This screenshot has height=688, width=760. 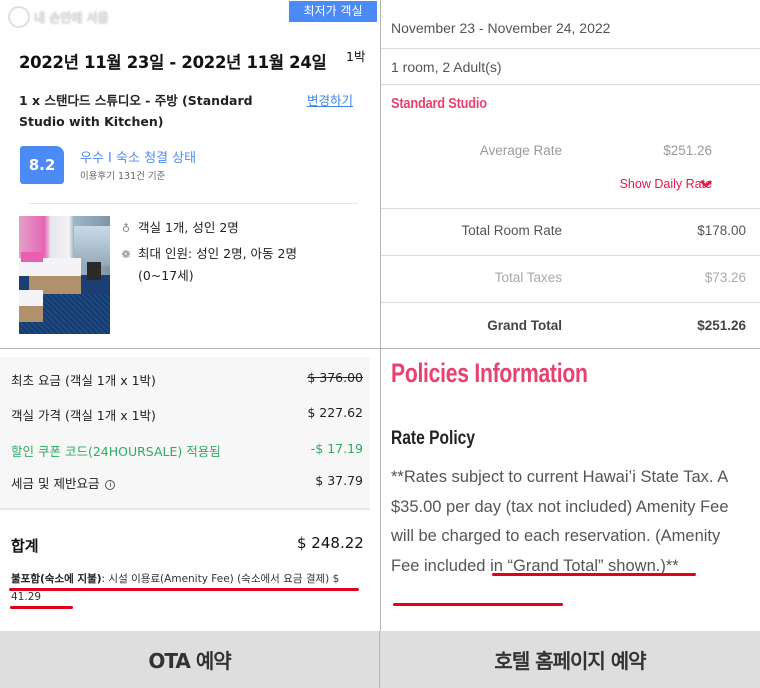 I want to click on hotel-room-guests: 1 room, 2 Adult(s), so click(x=446, y=67).